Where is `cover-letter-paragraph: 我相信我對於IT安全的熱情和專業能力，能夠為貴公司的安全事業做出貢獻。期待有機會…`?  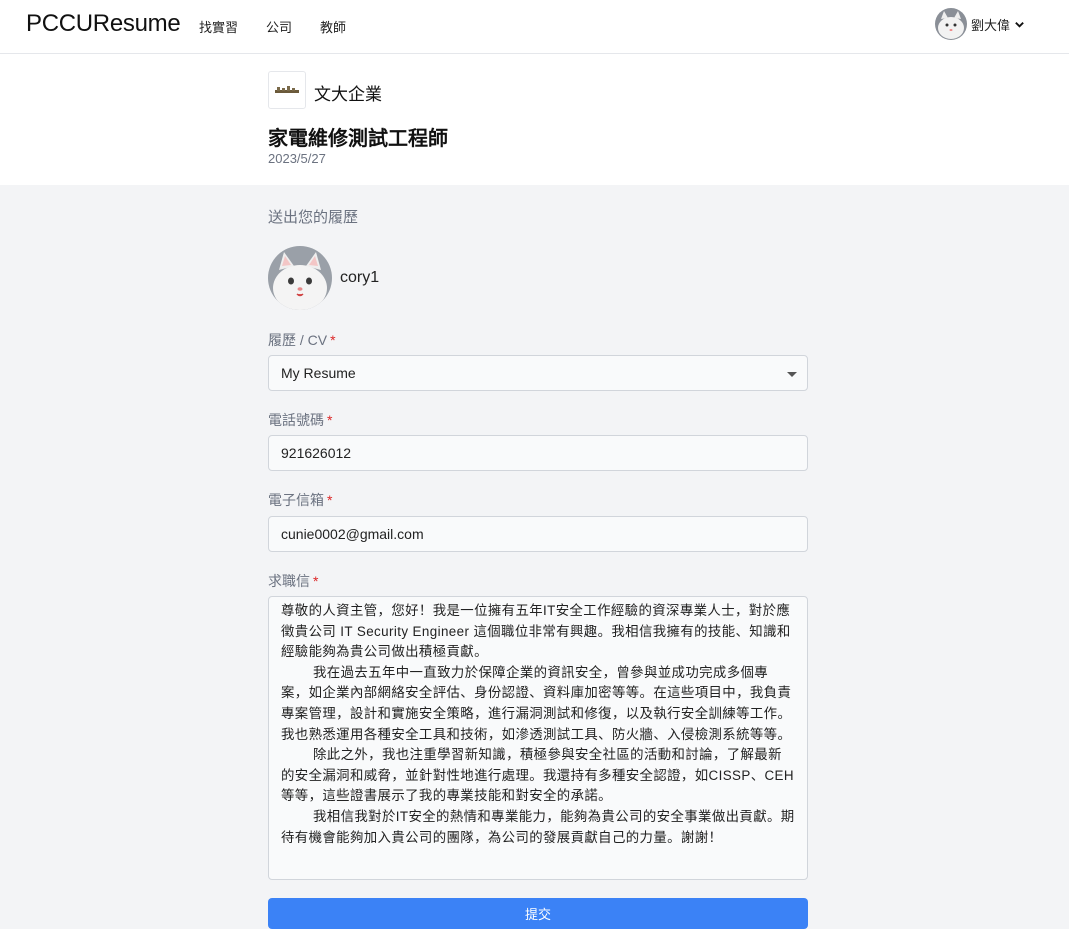 cover-letter-paragraph: 我相信我對於IT安全的熱情和專業能力，能夠為貴公司的安全事業做出貢獻。期待有機會… is located at coordinates (538, 826).